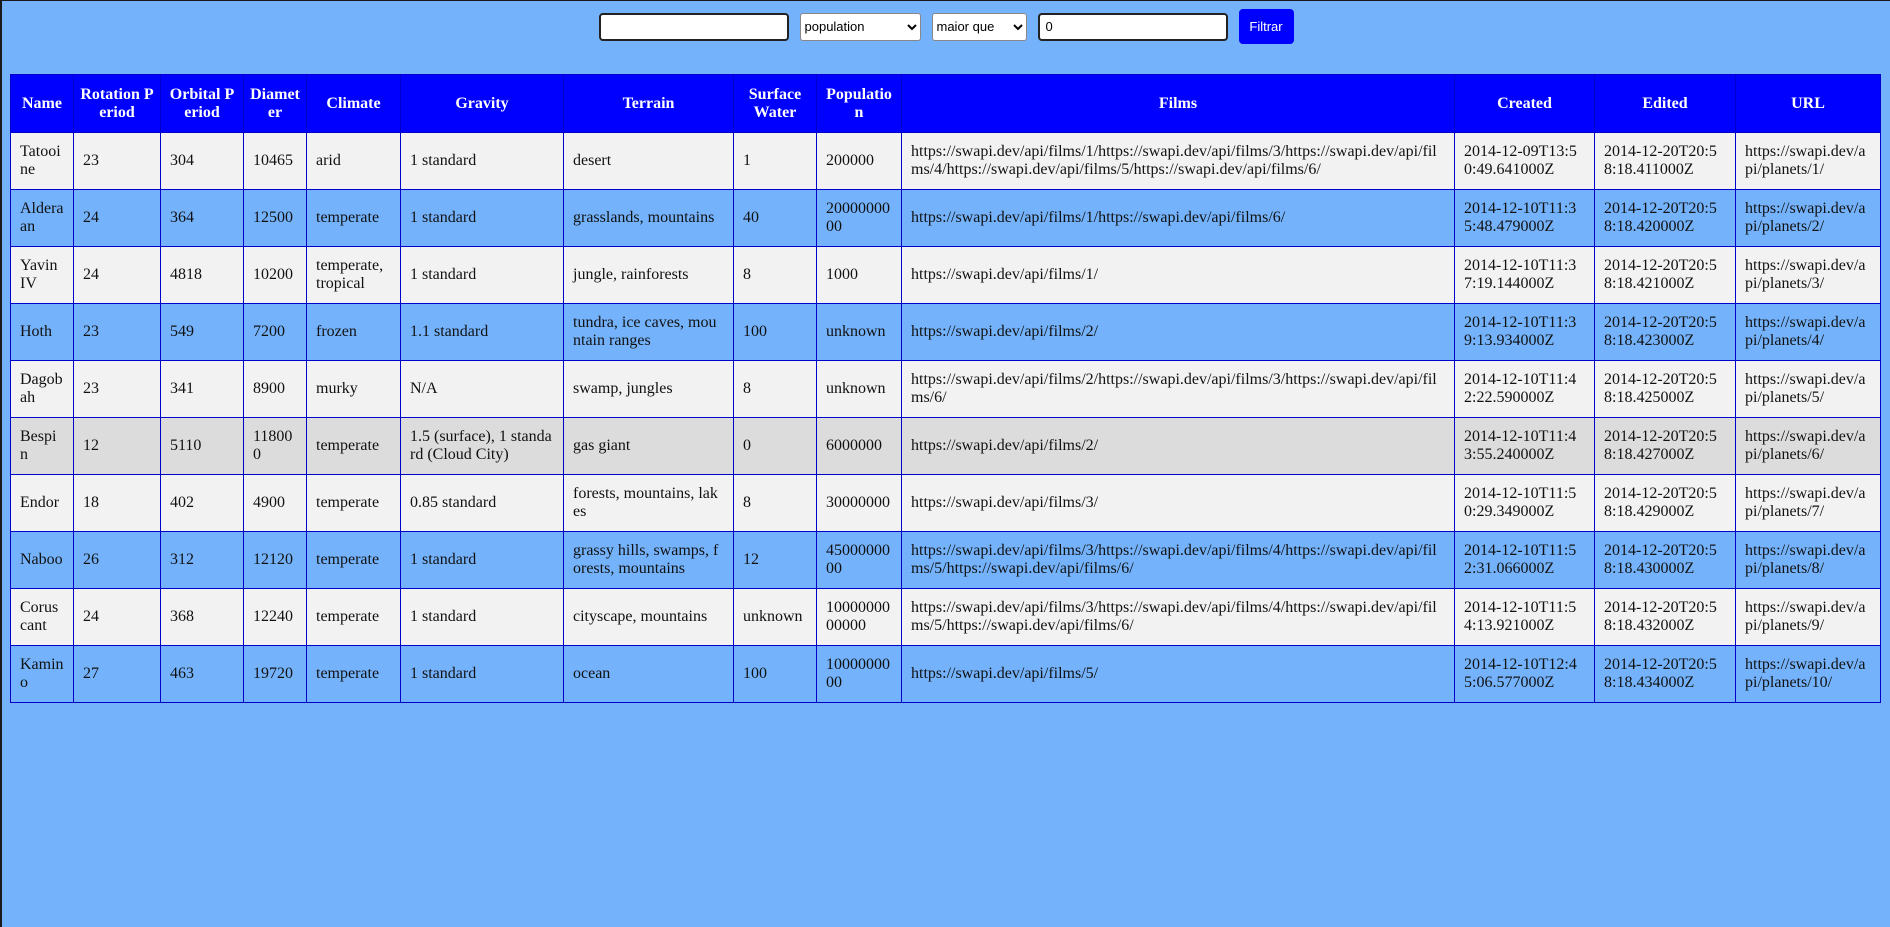  Describe the element at coordinates (1808, 275) in the screenshot. I see `table-cell: https://swapi.dev/api/planets/3/` at that location.